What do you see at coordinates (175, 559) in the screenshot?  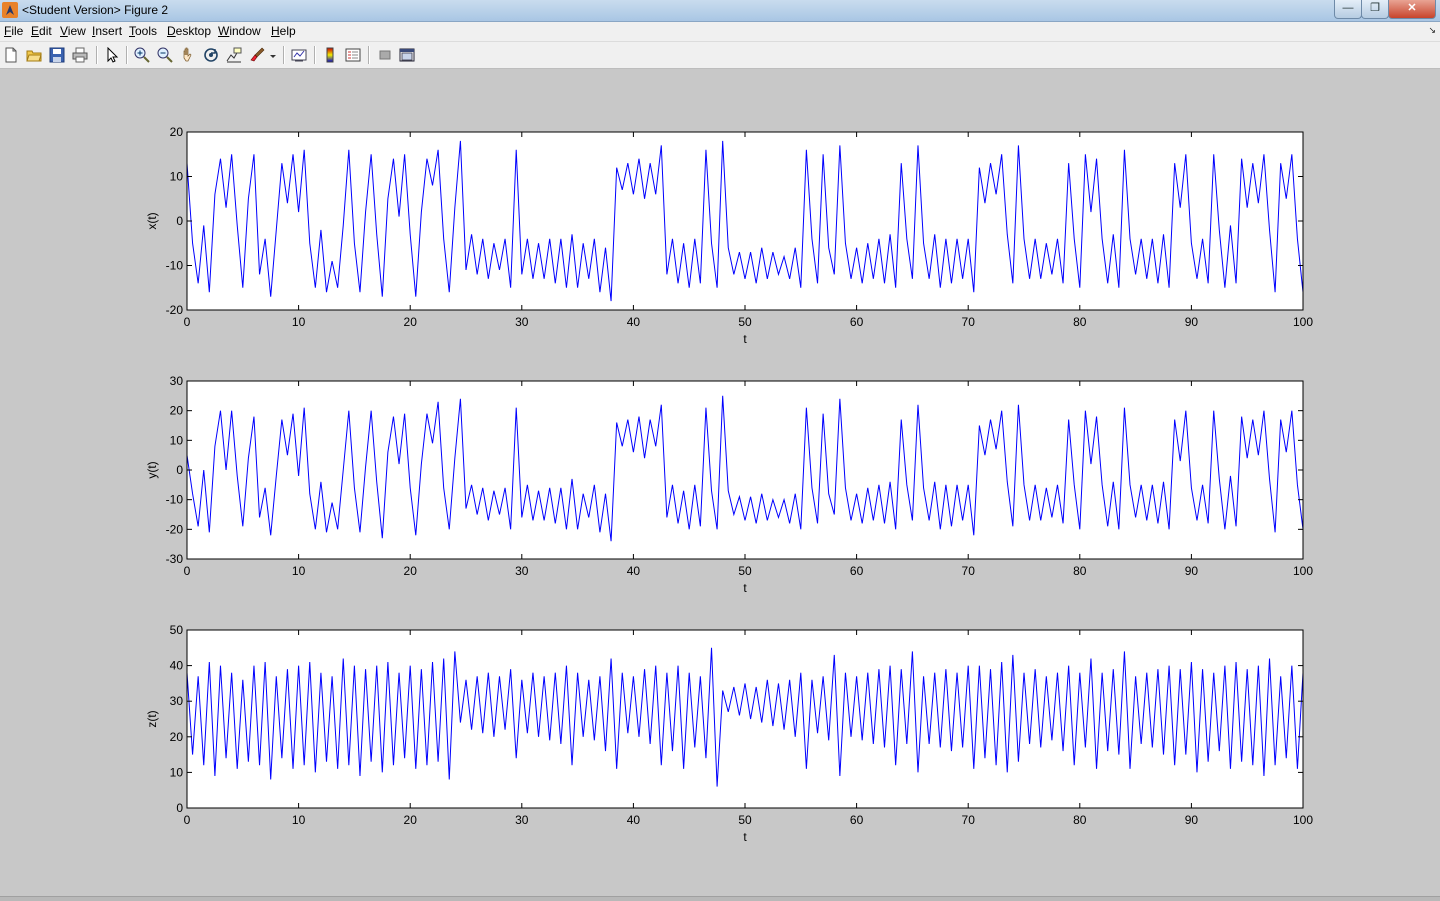 I see `y-tick-label: -30` at bounding box center [175, 559].